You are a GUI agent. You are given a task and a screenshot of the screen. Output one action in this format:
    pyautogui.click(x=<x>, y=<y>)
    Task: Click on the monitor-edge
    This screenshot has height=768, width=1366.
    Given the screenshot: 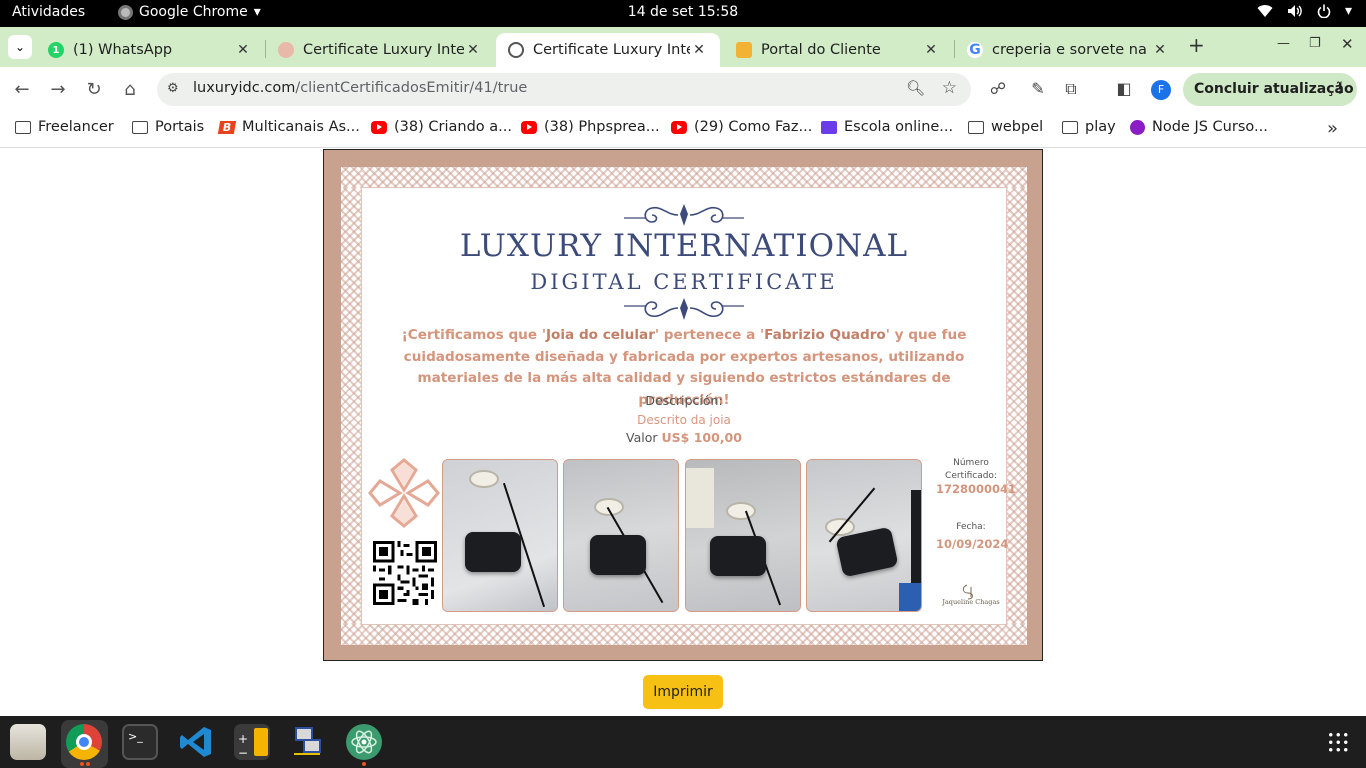 What is the action you would take?
    pyautogui.click(x=916, y=537)
    